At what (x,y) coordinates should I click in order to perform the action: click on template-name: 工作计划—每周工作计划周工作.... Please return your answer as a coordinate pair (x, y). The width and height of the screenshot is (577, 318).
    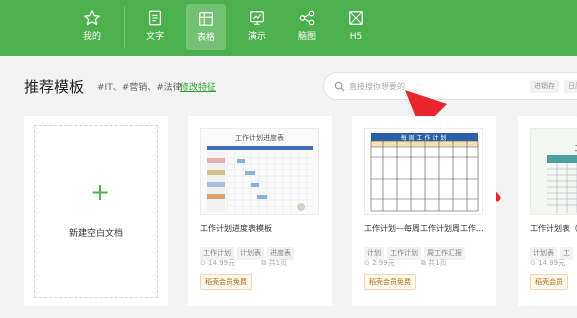
    Looking at the image, I should click on (424, 228).